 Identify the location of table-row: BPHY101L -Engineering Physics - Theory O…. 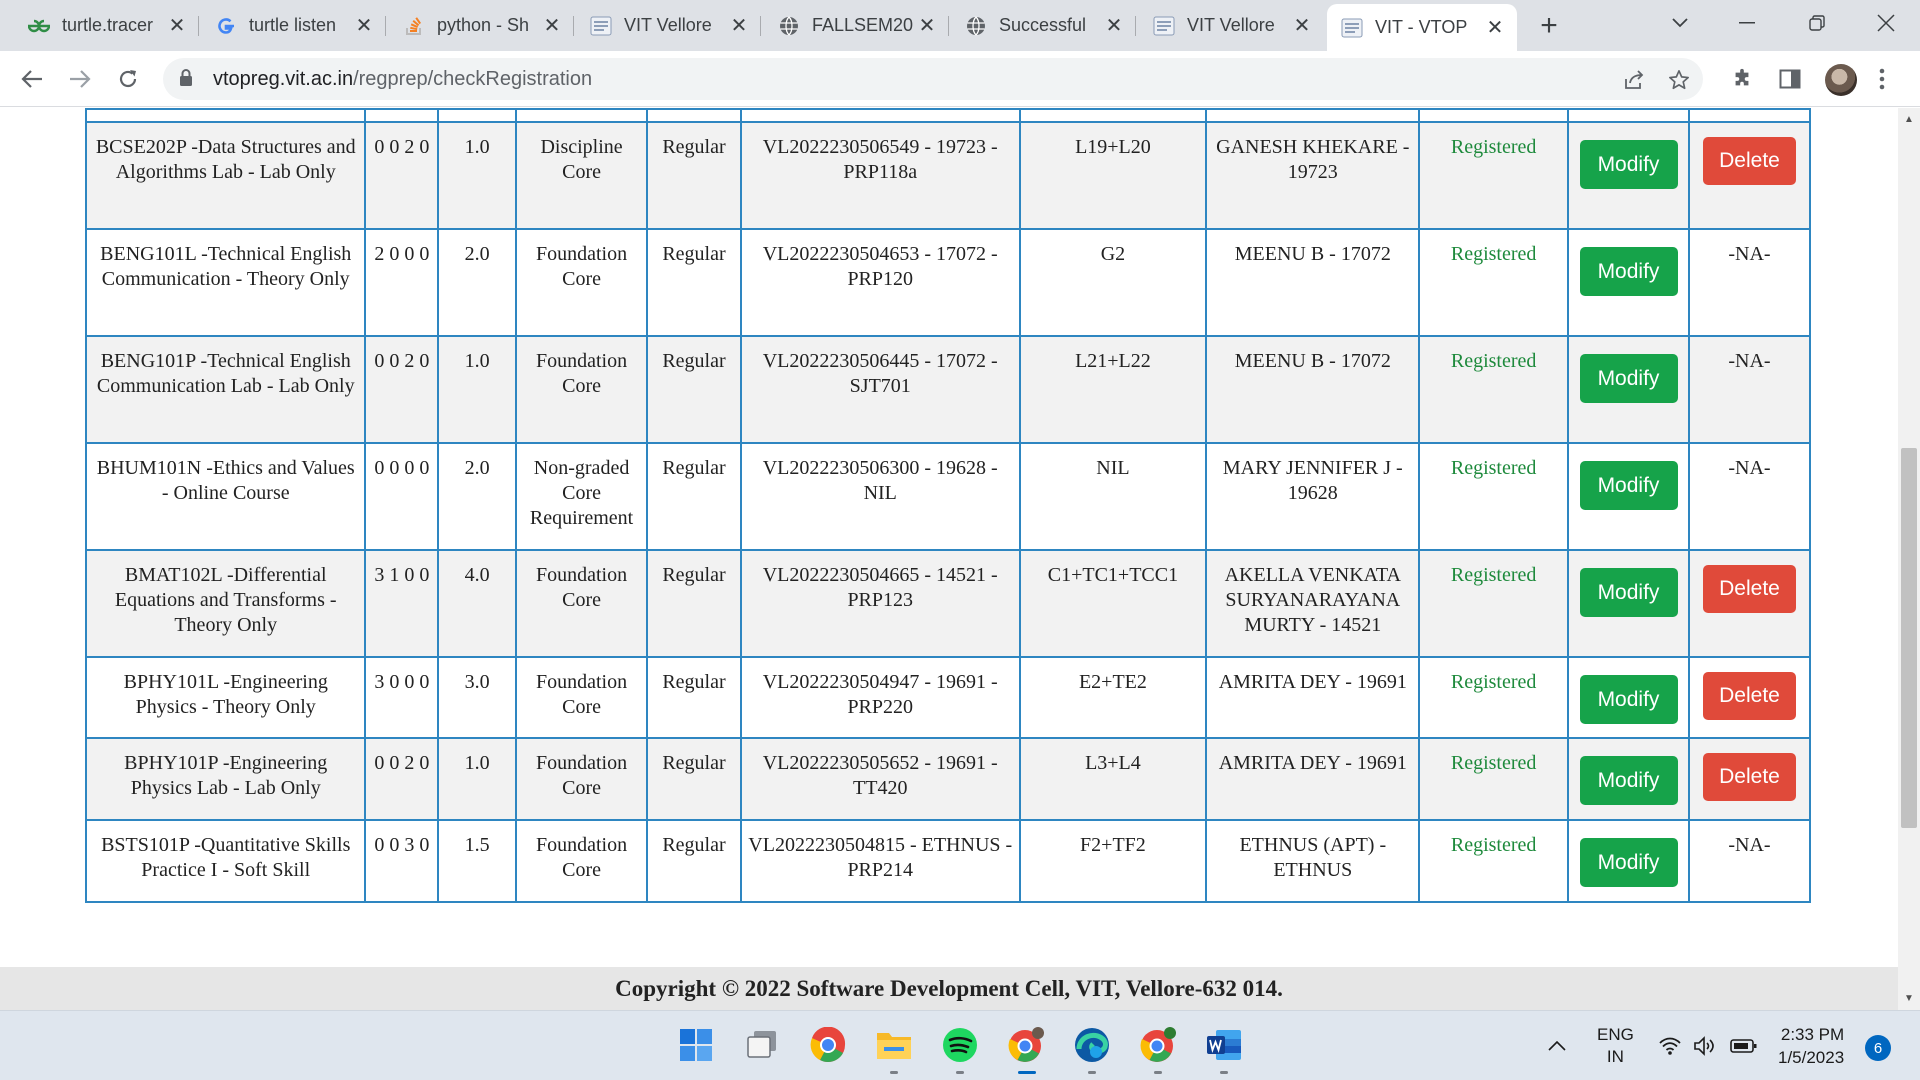
(948, 697).